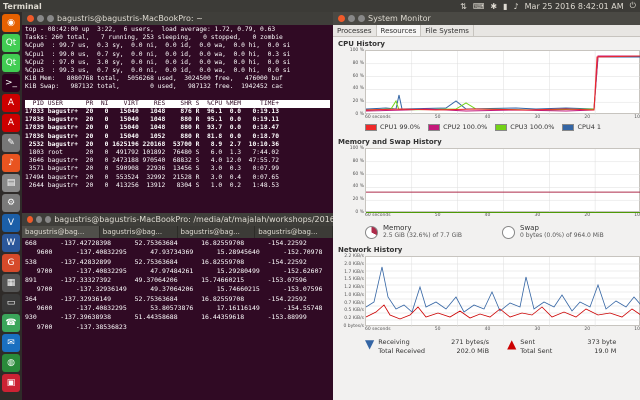 The image size is (640, 400). What do you see at coordinates (509, 232) in the screenshot?
I see `swap-pie-icon` at bounding box center [509, 232].